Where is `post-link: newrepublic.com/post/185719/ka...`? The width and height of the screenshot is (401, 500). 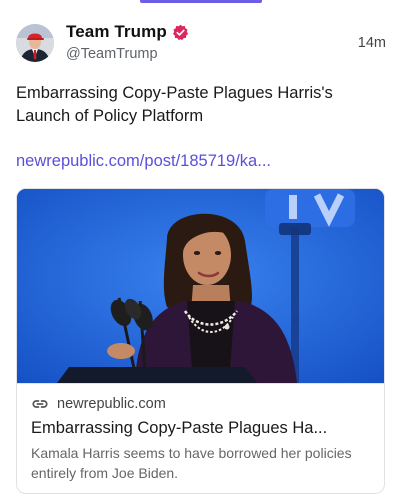 post-link: newrepublic.com/post/185719/ka... is located at coordinates (143, 161).